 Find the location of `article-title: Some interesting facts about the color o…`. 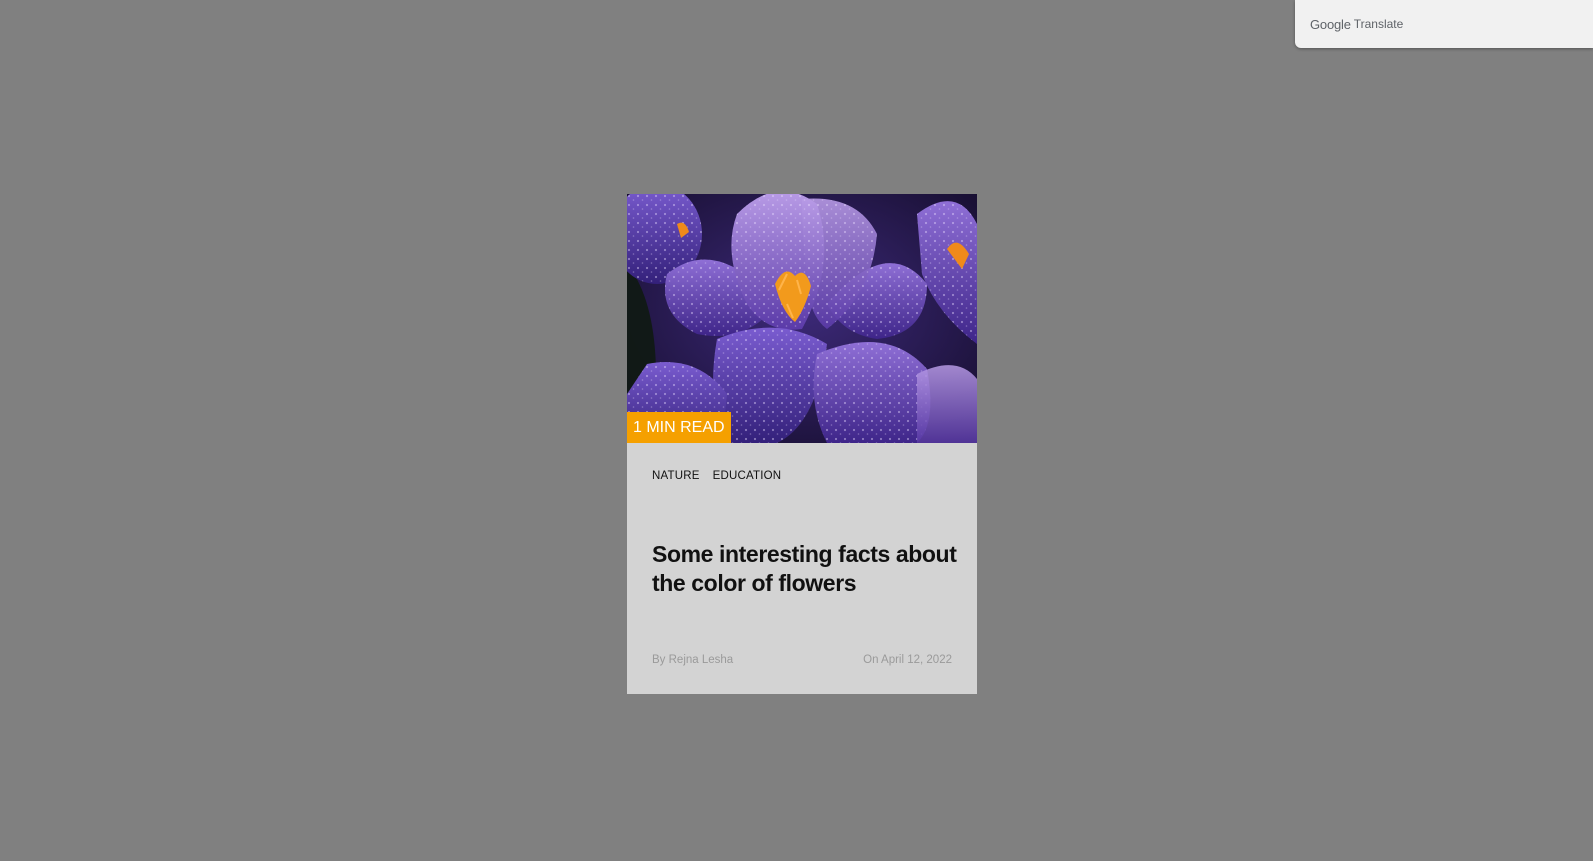

article-title: Some interesting facts about the color o… is located at coordinates (807, 569).